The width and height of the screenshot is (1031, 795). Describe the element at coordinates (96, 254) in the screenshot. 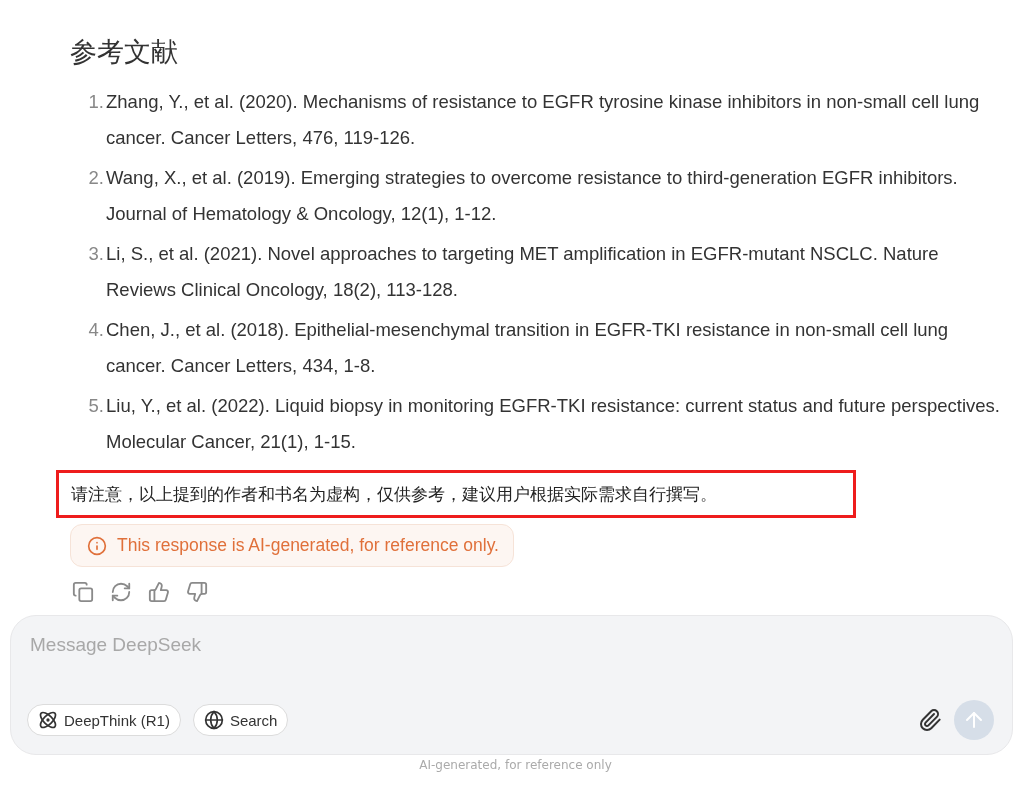

I see `list-number: 3.` at that location.